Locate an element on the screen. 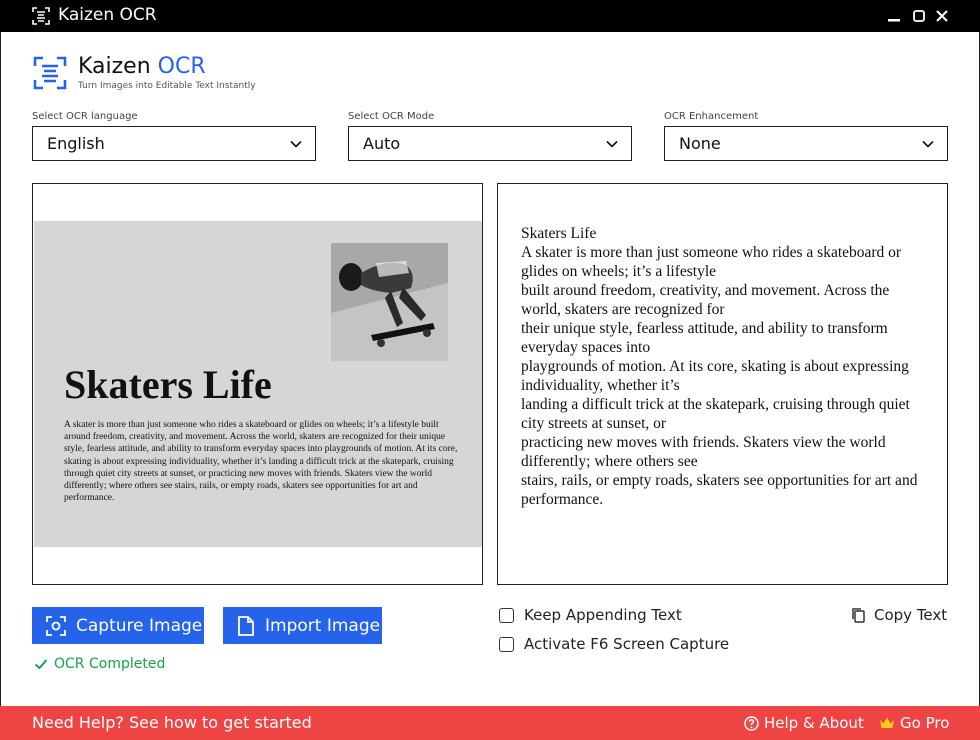 Image resolution: width=980 pixels, height=740 pixels. language-label: Select OCR language is located at coordinates (85, 116).